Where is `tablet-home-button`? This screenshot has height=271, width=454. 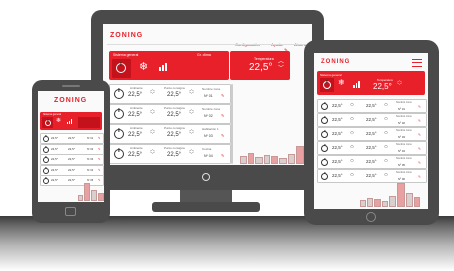 tablet-home-button is located at coordinates (371, 217).